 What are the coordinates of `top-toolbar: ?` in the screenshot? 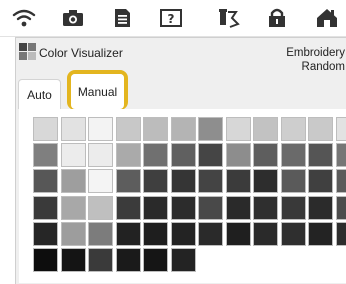 It's located at (173, 18).